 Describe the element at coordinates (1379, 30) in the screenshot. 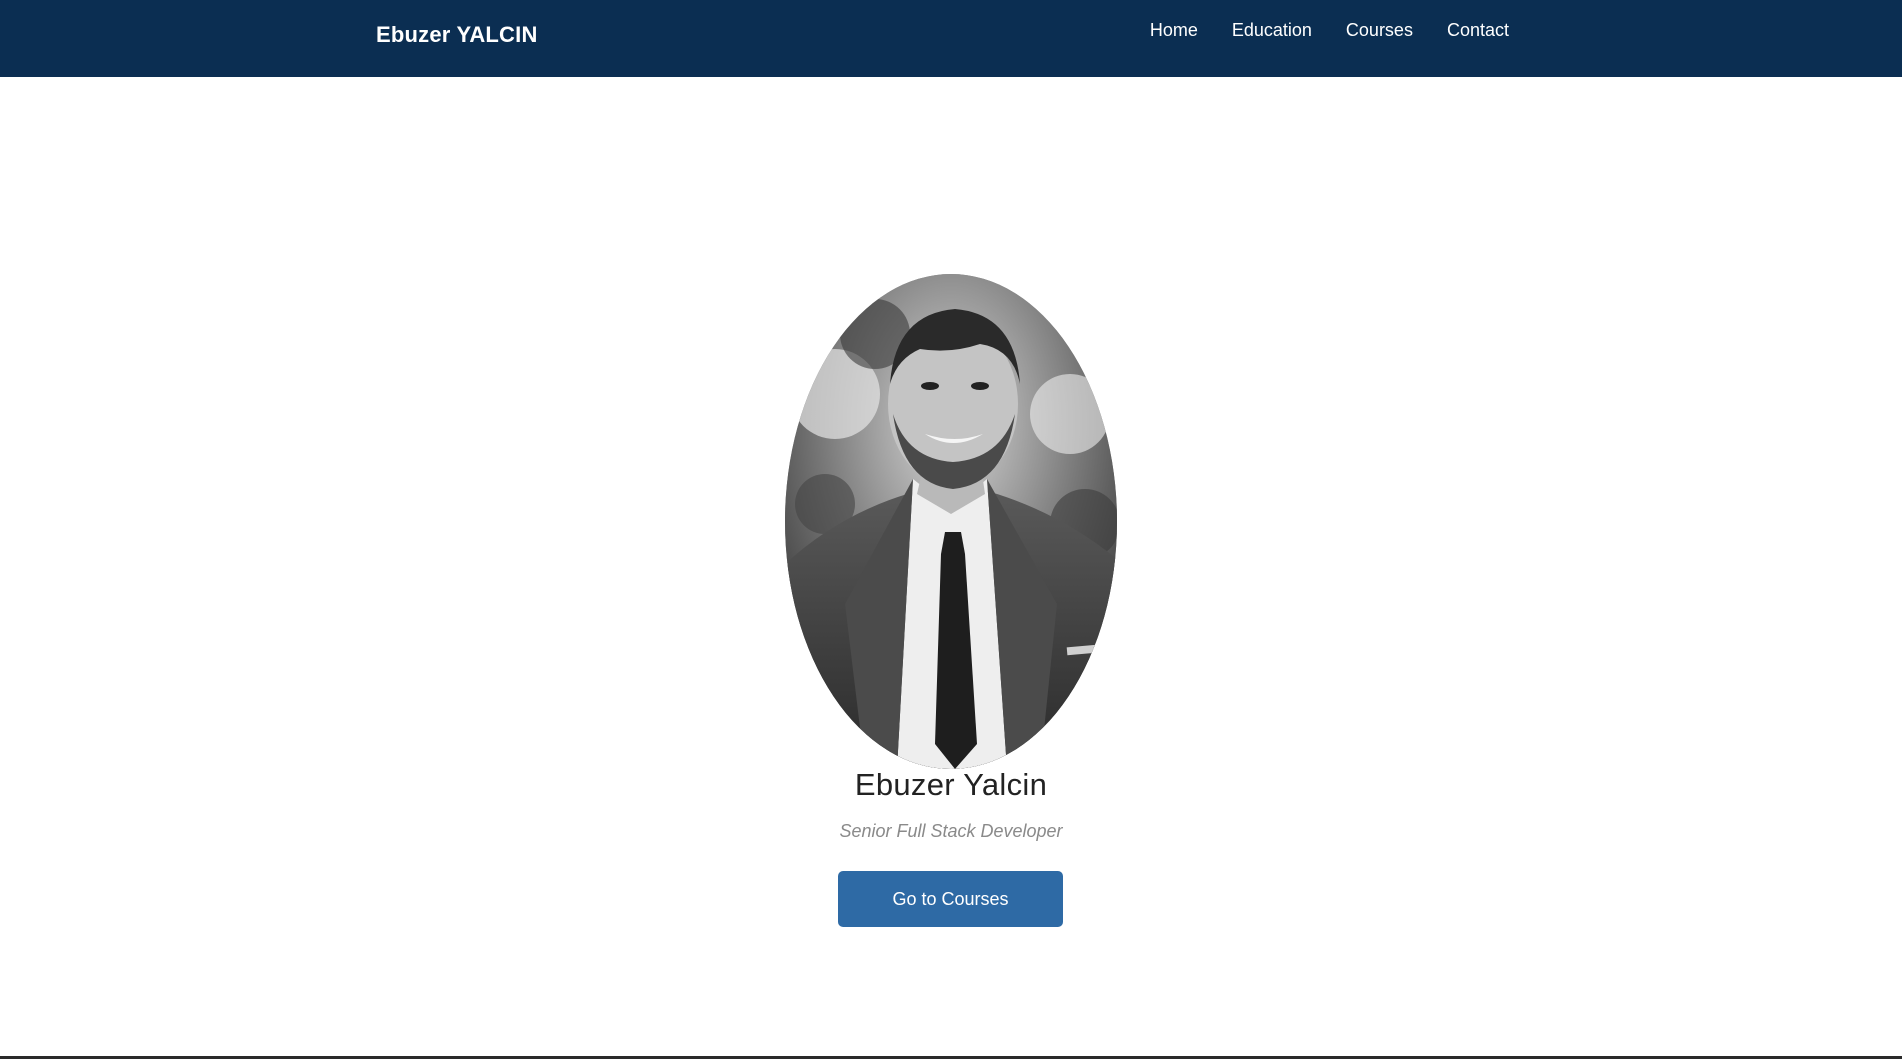

I see `nav-courses-link: Courses` at that location.